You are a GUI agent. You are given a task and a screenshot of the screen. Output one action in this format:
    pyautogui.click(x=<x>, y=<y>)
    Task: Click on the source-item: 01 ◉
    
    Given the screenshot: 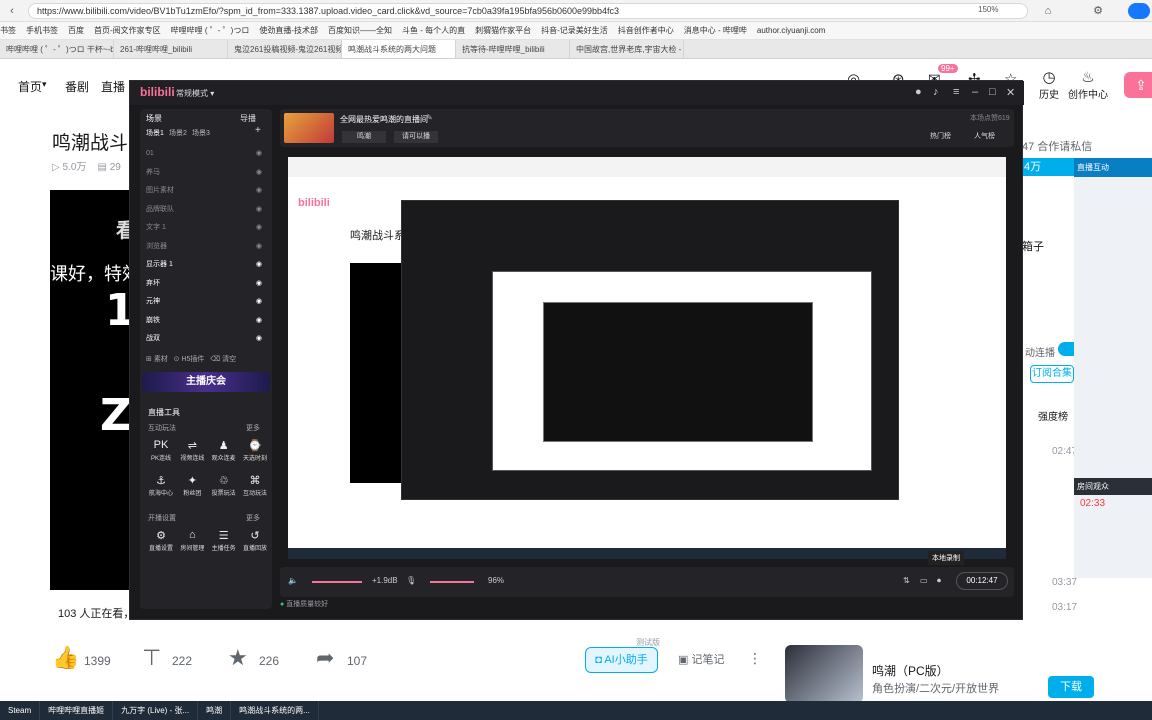 What is the action you would take?
    pyautogui.click(x=206, y=154)
    